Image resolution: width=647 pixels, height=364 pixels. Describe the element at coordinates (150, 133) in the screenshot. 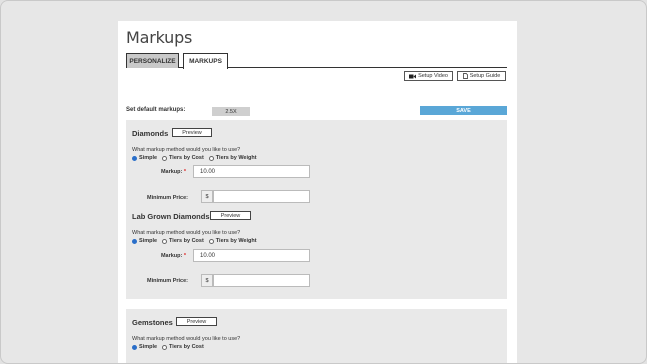

I see `section-title: Diamonds` at that location.